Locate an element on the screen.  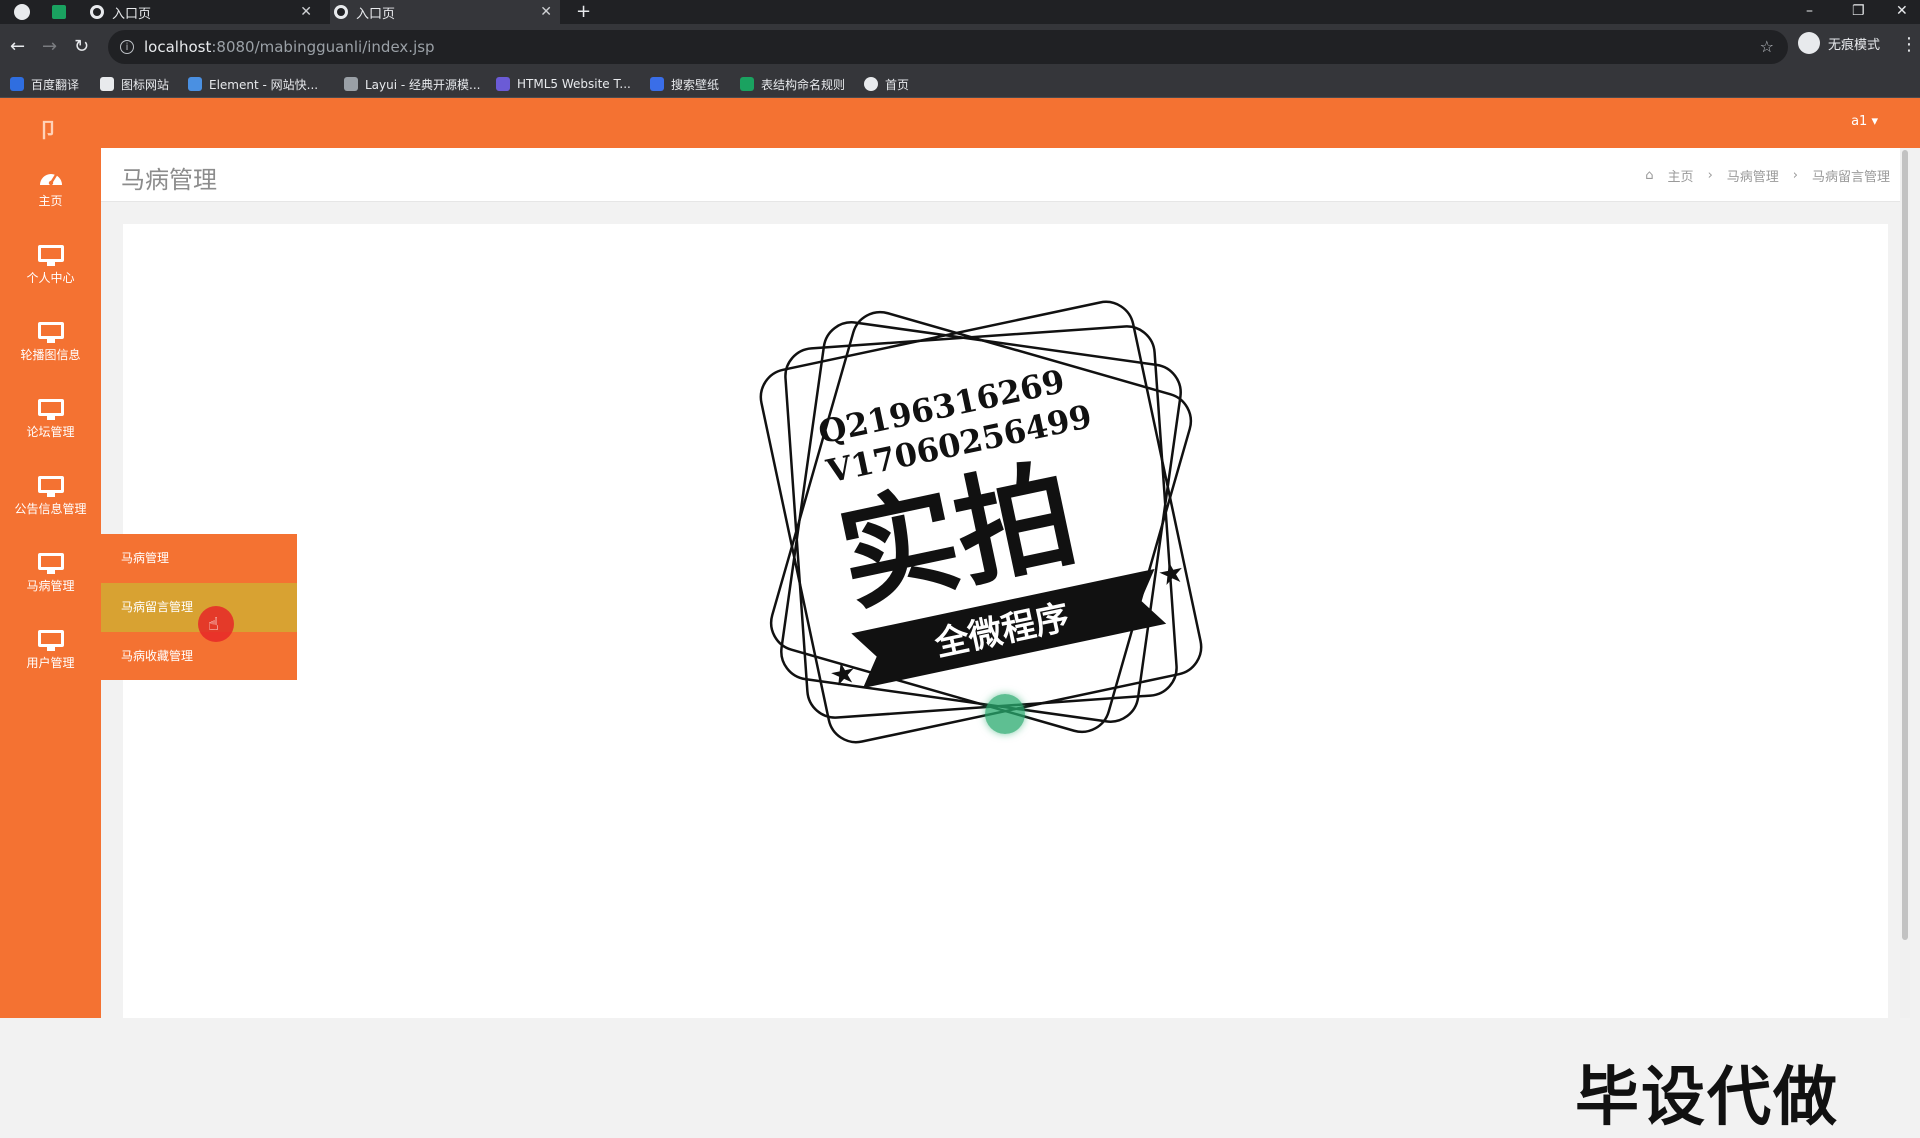
bookmark-star-icon: ☆ is located at coordinates (1767, 46).